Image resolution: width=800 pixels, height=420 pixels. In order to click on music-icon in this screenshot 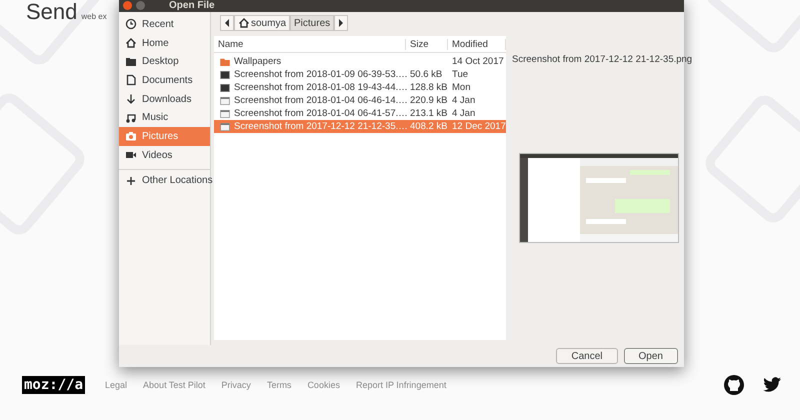, I will do `click(131, 118)`.